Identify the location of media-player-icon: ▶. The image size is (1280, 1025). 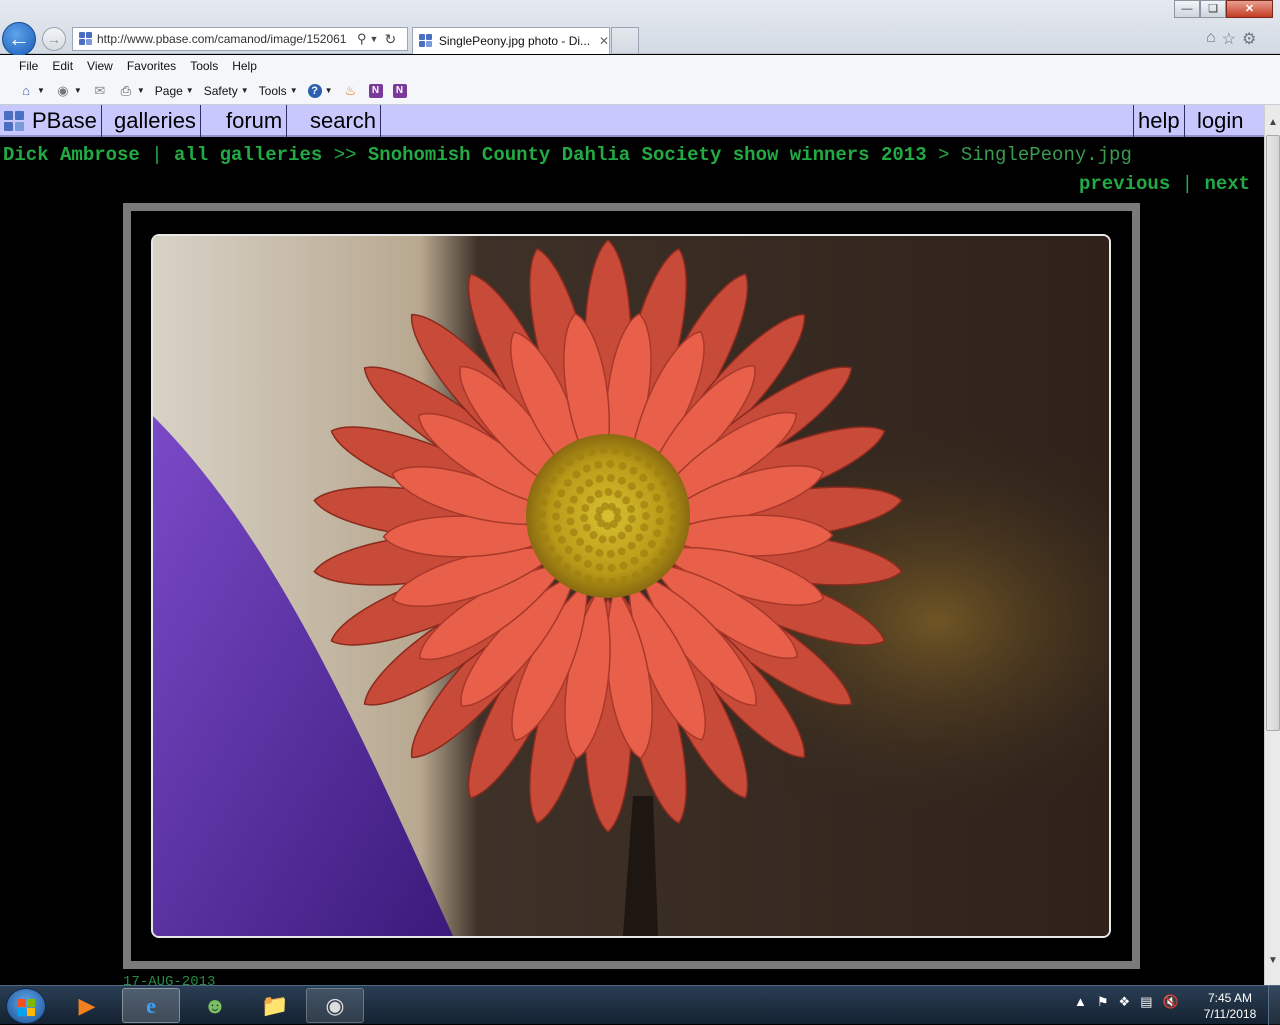
(87, 1005).